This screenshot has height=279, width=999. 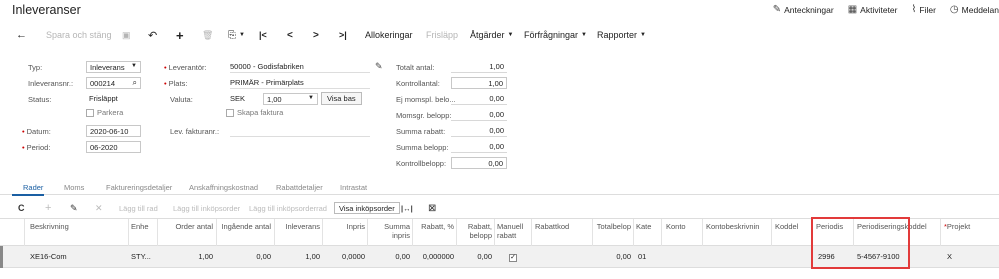 I want to click on tab-intrastat: Intrastat, so click(x=353, y=187).